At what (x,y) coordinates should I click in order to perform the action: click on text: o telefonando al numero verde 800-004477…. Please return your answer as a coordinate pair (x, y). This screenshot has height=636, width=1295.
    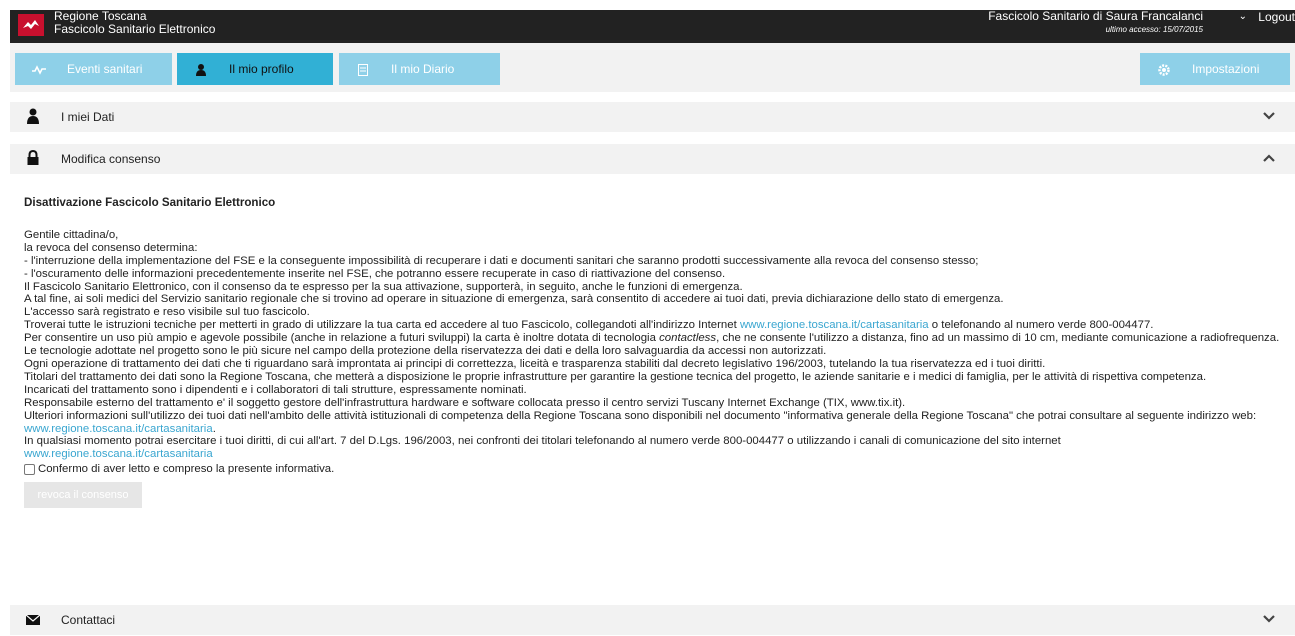
    Looking at the image, I should click on (1041, 325).